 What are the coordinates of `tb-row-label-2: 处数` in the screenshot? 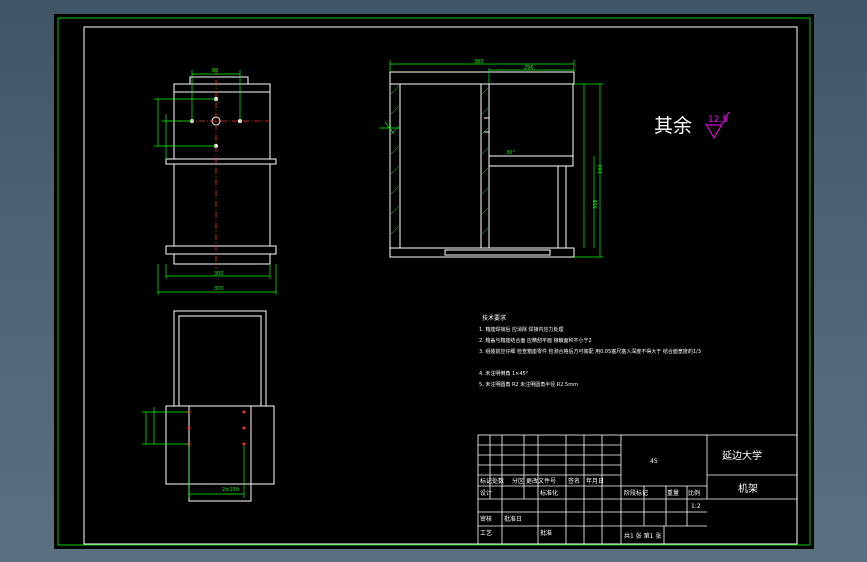 It's located at (498, 481).